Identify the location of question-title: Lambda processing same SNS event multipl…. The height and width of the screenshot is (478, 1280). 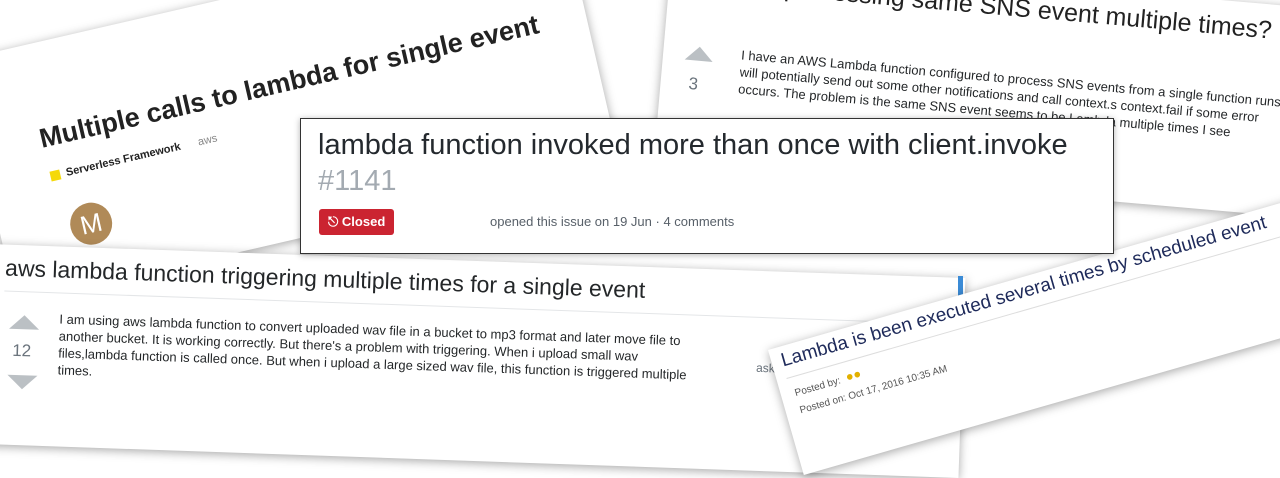
(979, 23).